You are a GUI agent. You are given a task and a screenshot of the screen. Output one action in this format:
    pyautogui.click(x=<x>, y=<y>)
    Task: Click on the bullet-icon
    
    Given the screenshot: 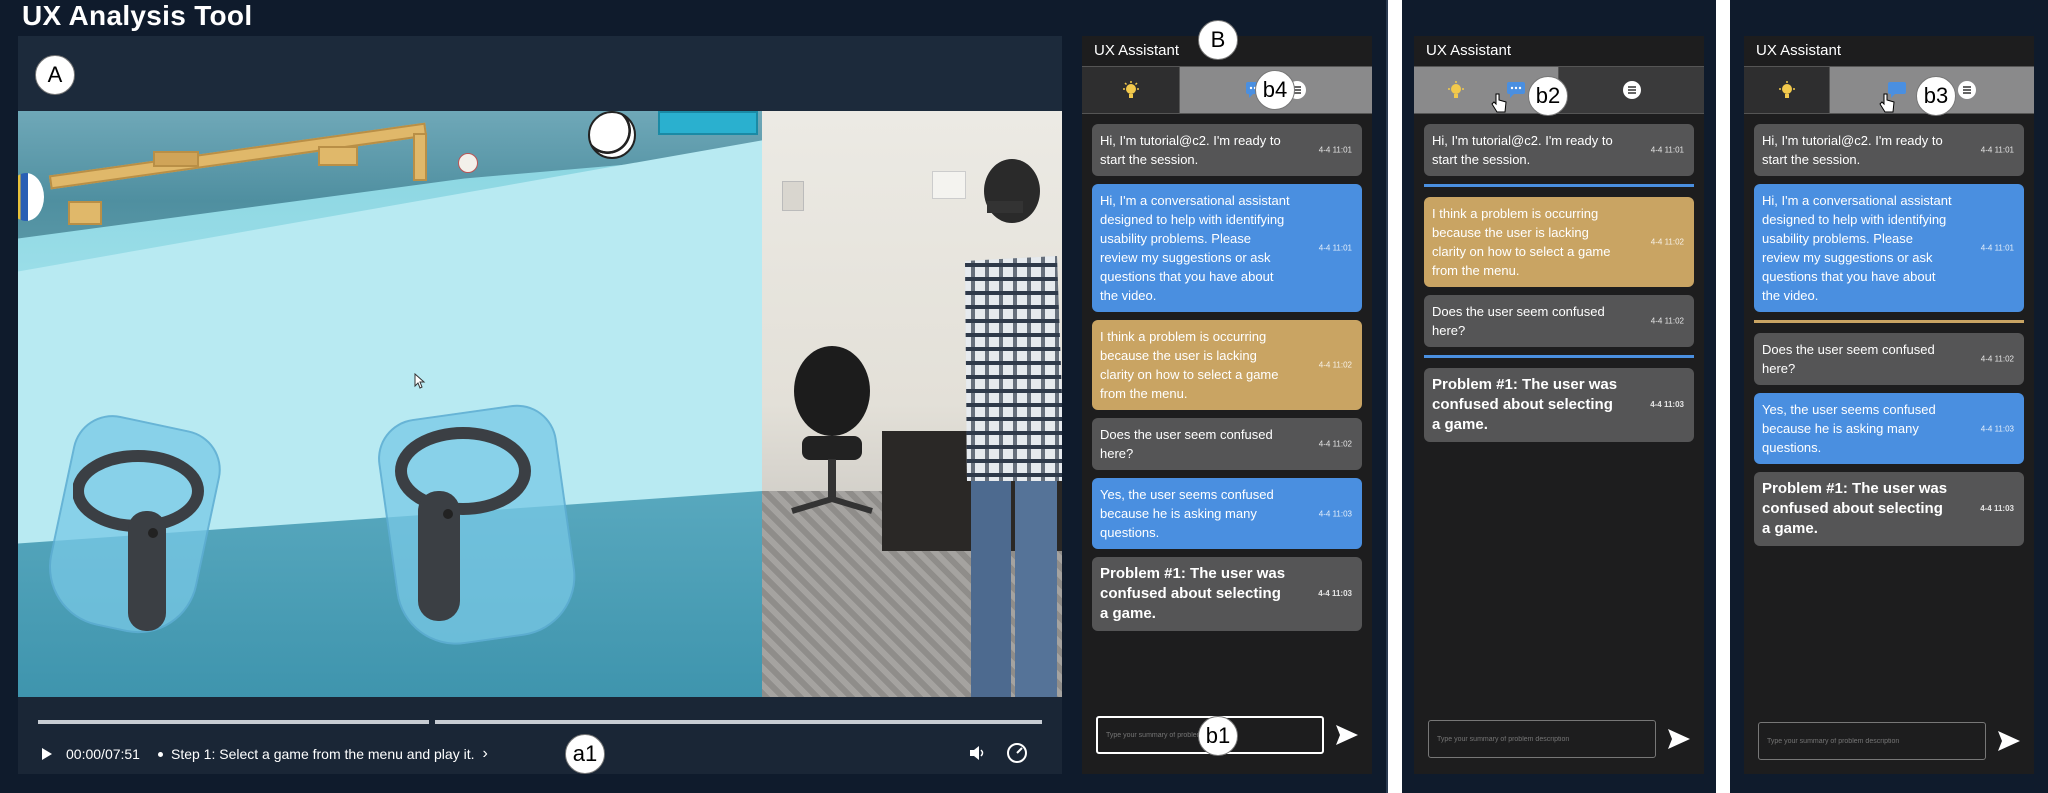 What is the action you would take?
    pyautogui.click(x=160, y=754)
    